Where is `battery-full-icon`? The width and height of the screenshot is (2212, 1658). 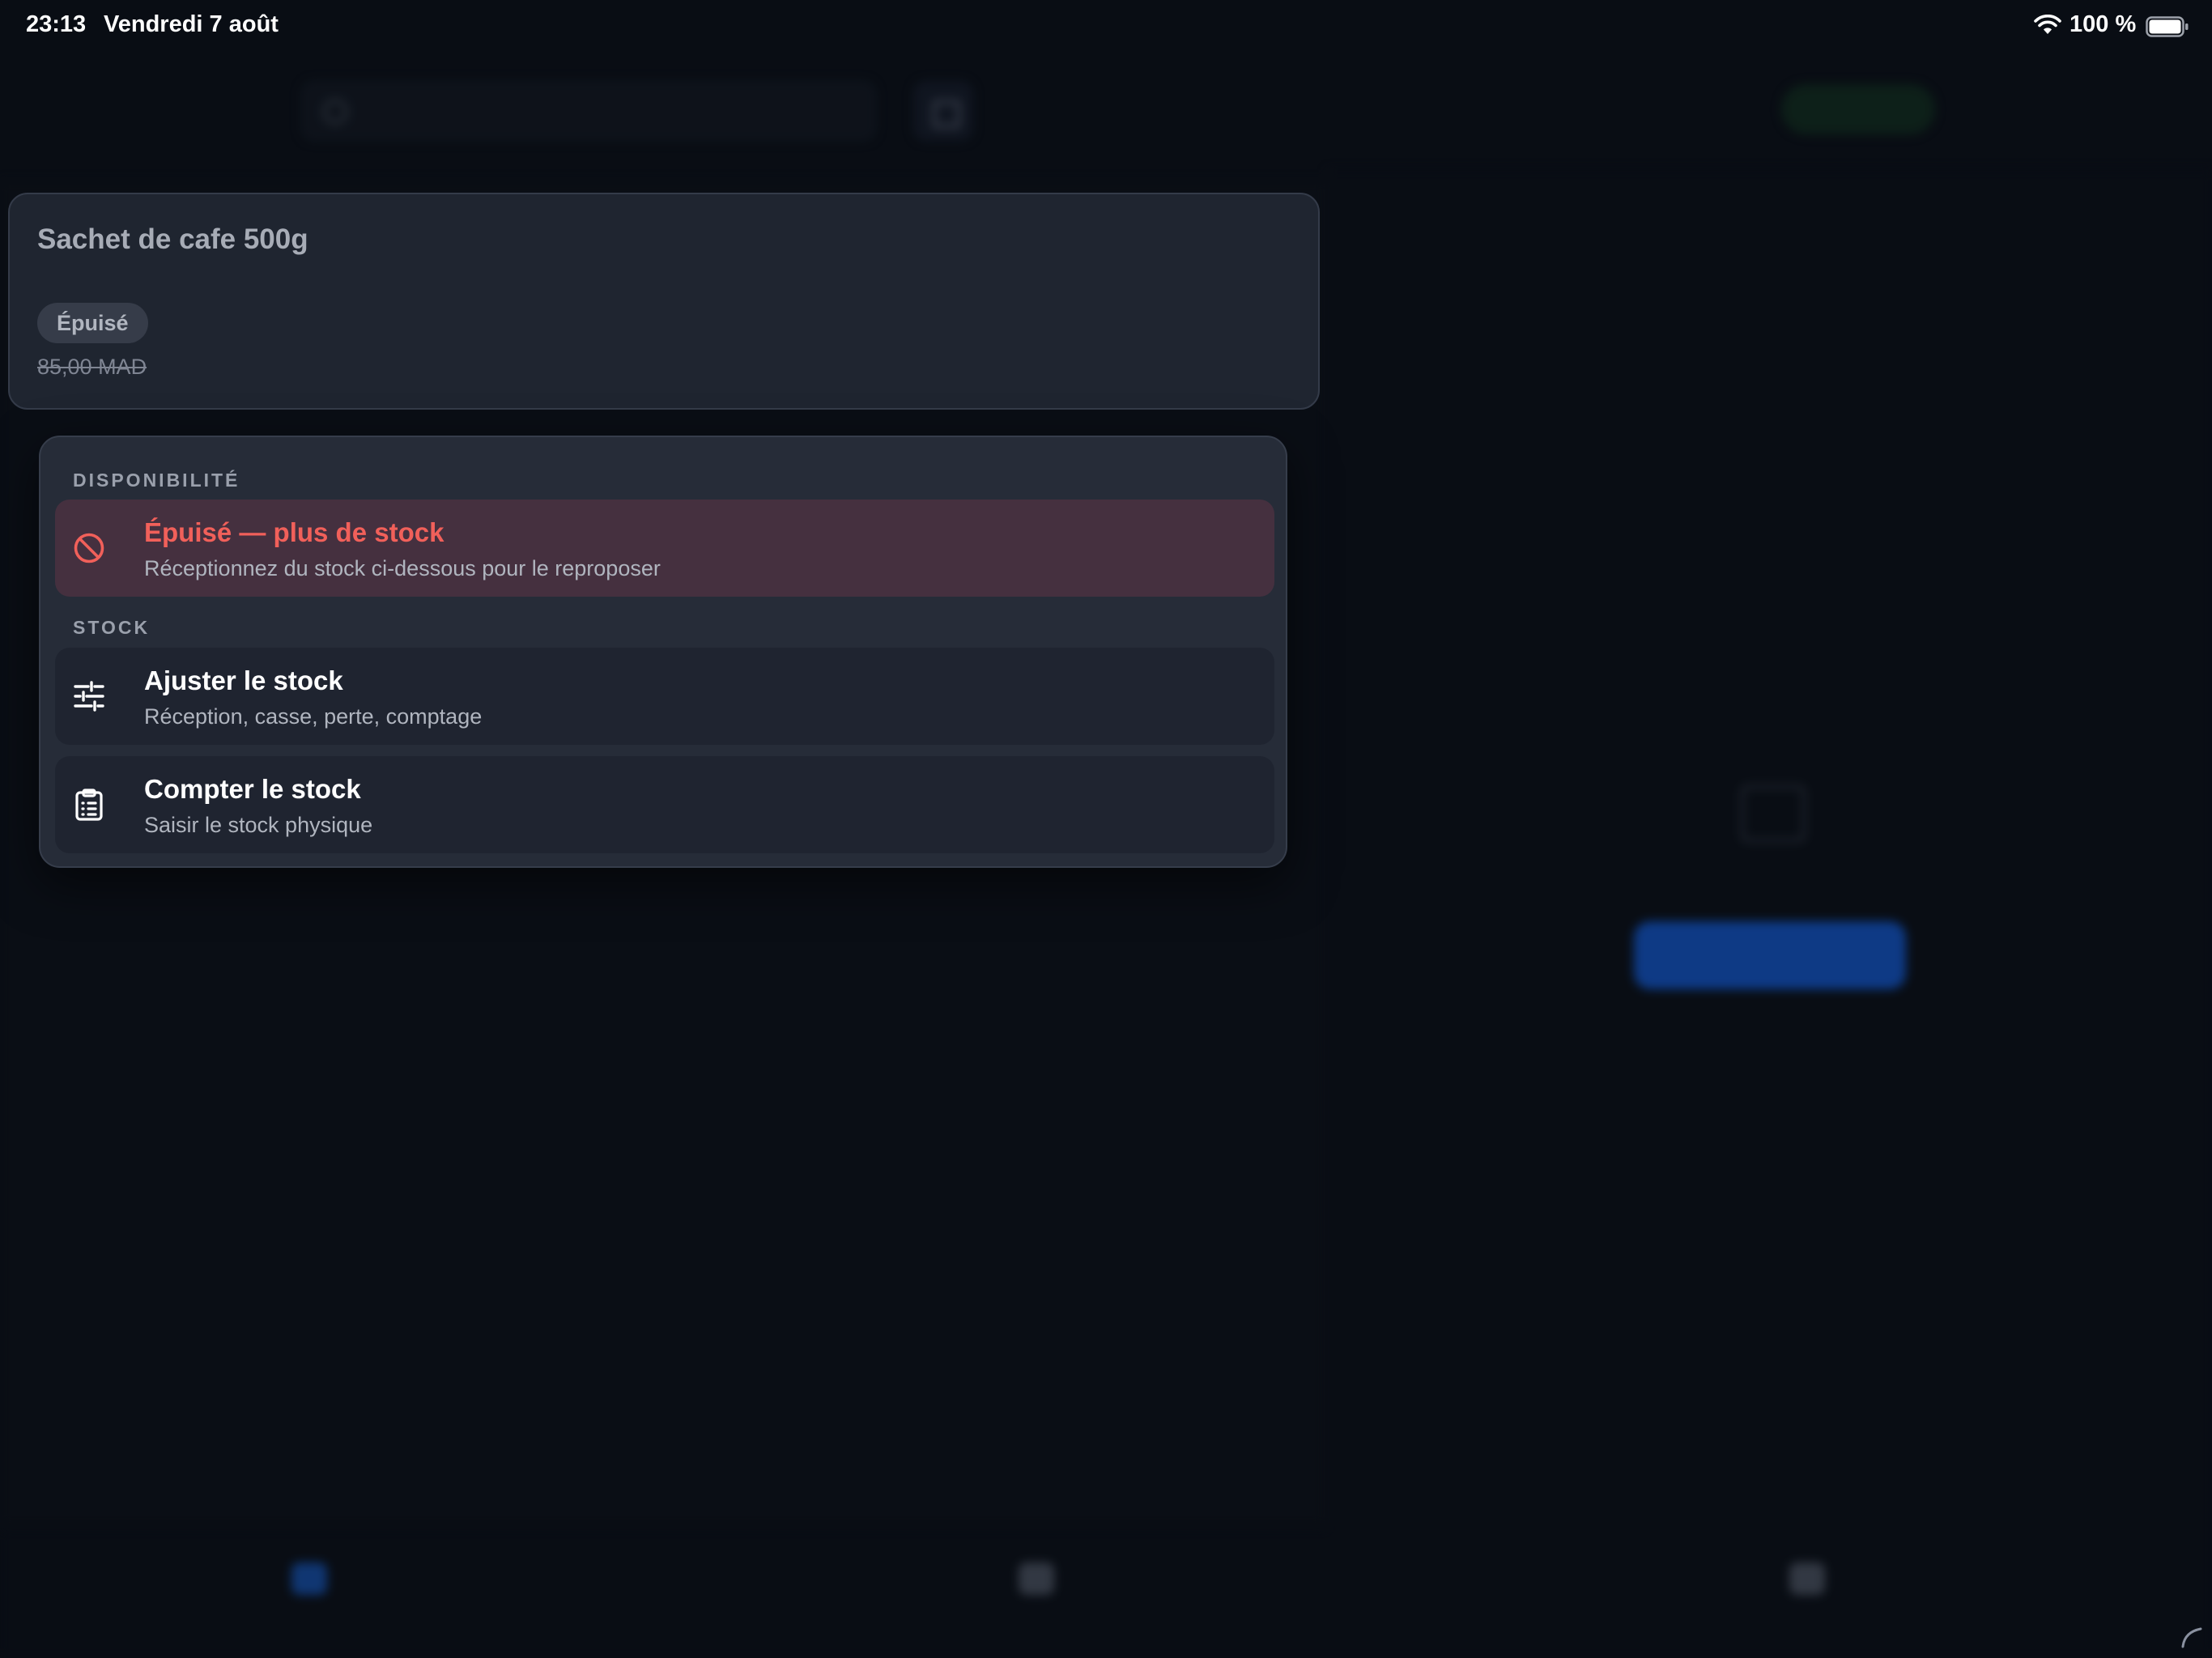 battery-full-icon is located at coordinates (2167, 26).